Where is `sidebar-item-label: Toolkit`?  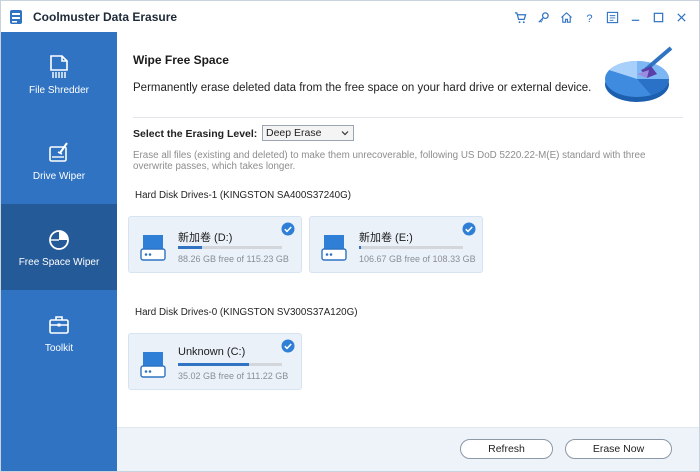 sidebar-item-label: Toolkit is located at coordinates (59, 348).